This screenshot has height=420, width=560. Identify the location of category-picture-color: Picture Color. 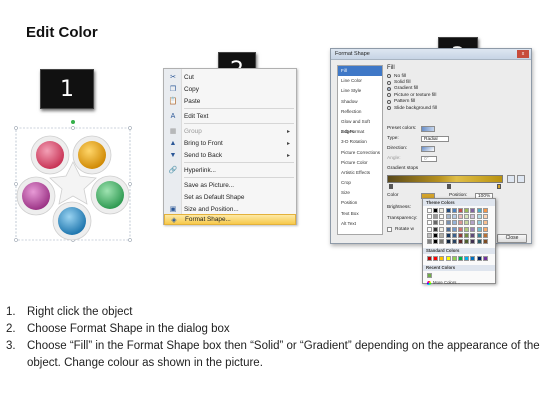
(360, 163).